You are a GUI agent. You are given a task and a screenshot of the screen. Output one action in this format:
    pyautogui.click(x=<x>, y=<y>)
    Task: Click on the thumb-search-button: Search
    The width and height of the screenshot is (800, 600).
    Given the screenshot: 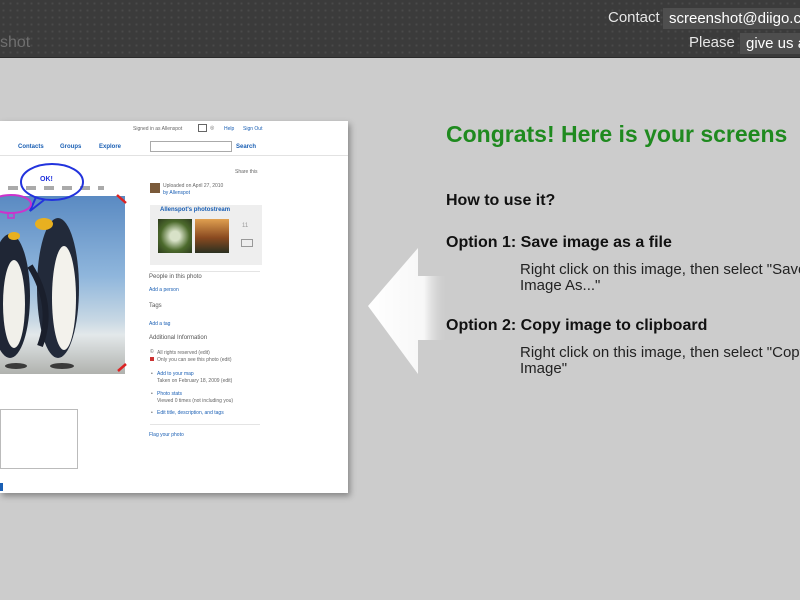 What is the action you would take?
    pyautogui.click(x=246, y=147)
    